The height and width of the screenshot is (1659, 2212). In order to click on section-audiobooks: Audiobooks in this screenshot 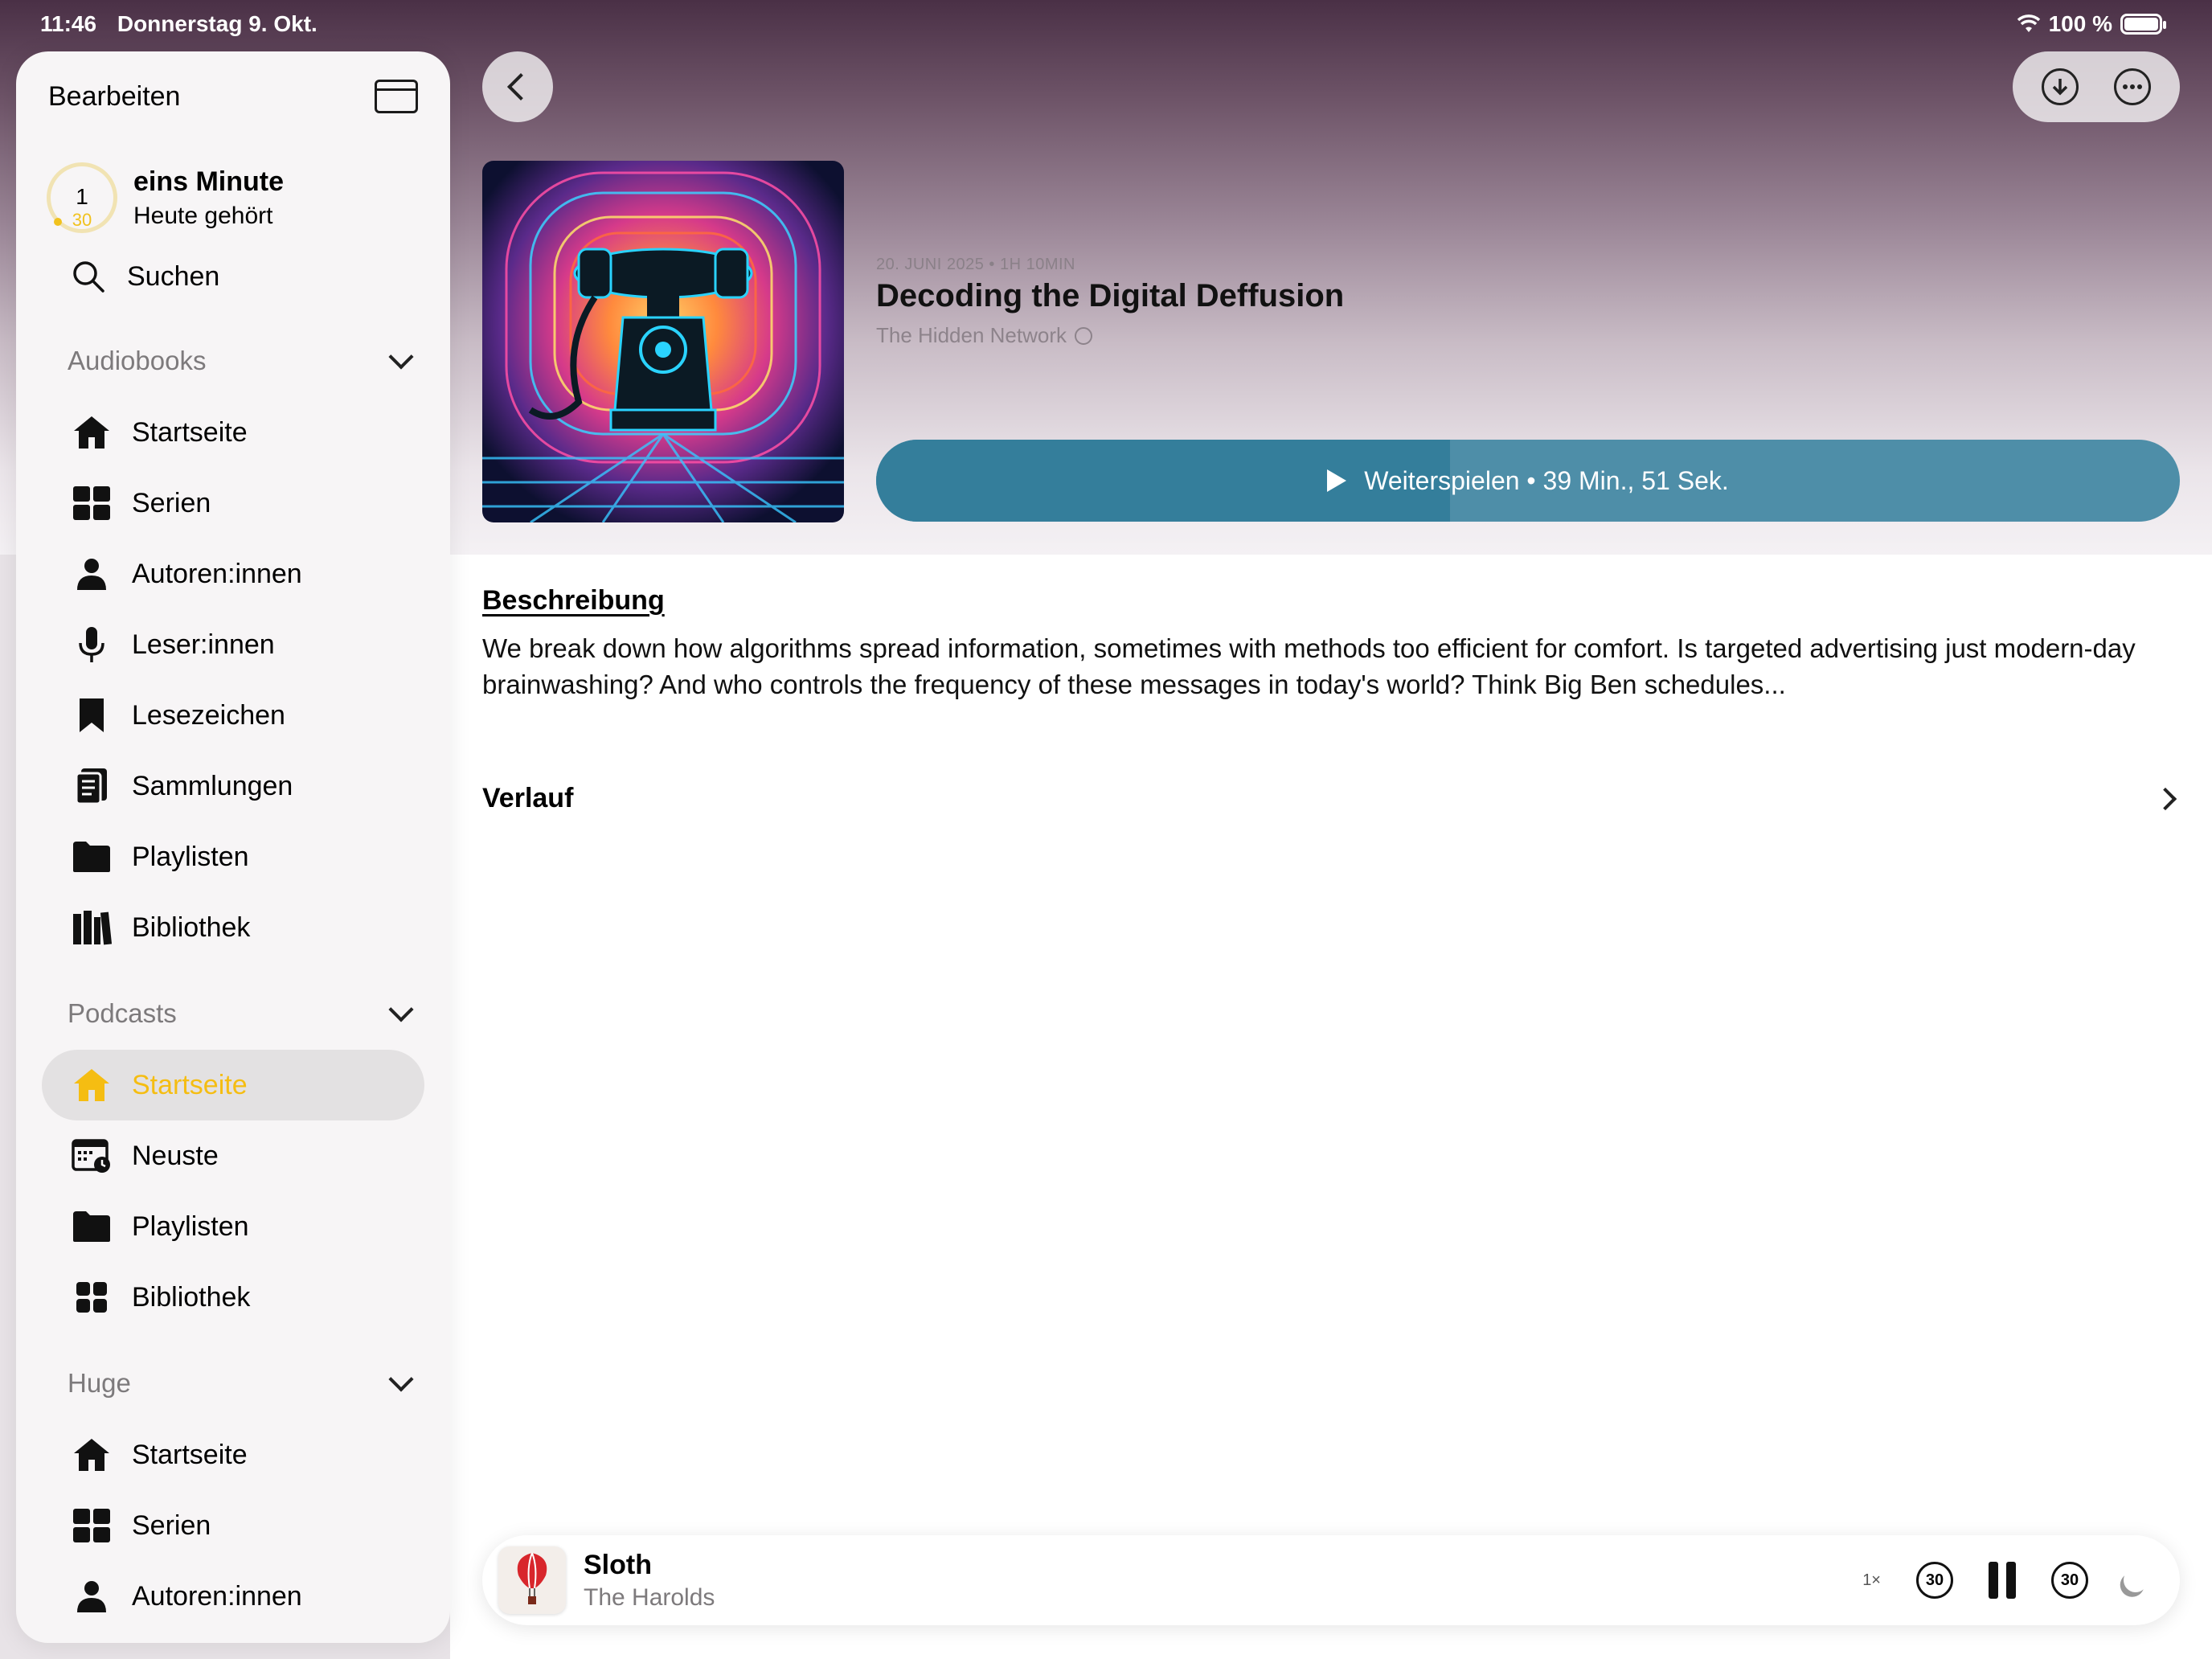, I will do `click(244, 360)`.